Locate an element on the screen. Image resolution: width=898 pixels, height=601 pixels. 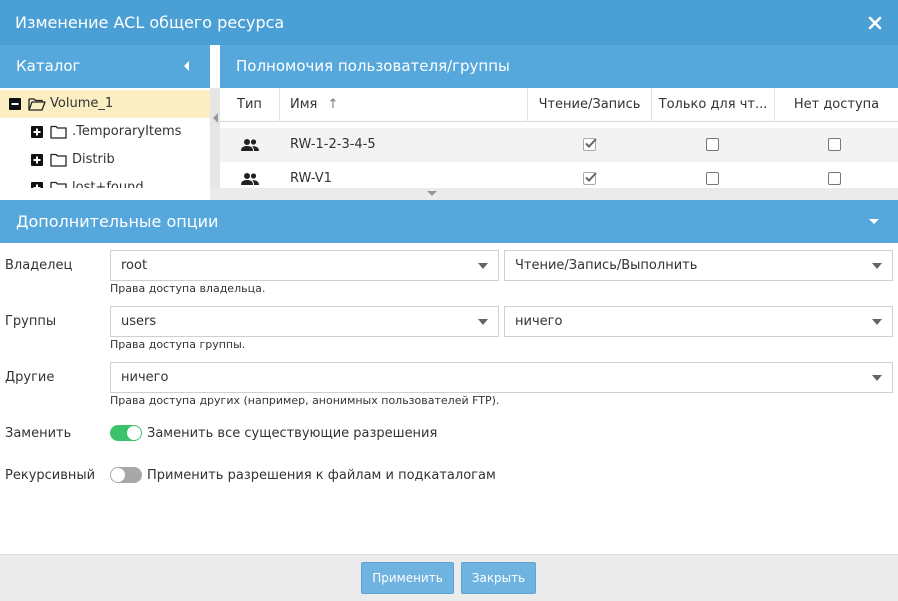
catalog-title: Каталог is located at coordinates (48, 66).